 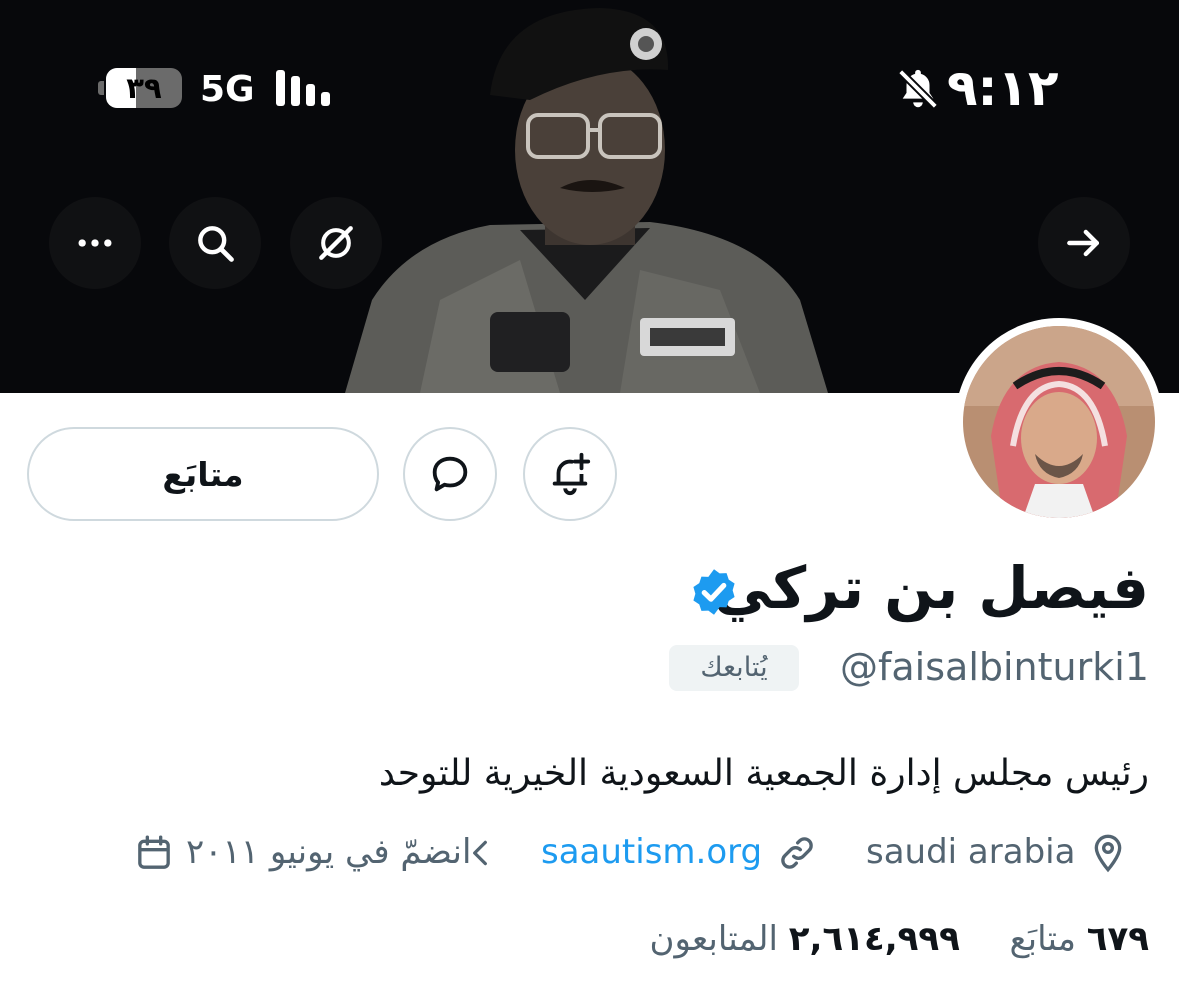 What do you see at coordinates (144, 88) in the screenshot?
I see `battery-text: ٣٩` at bounding box center [144, 88].